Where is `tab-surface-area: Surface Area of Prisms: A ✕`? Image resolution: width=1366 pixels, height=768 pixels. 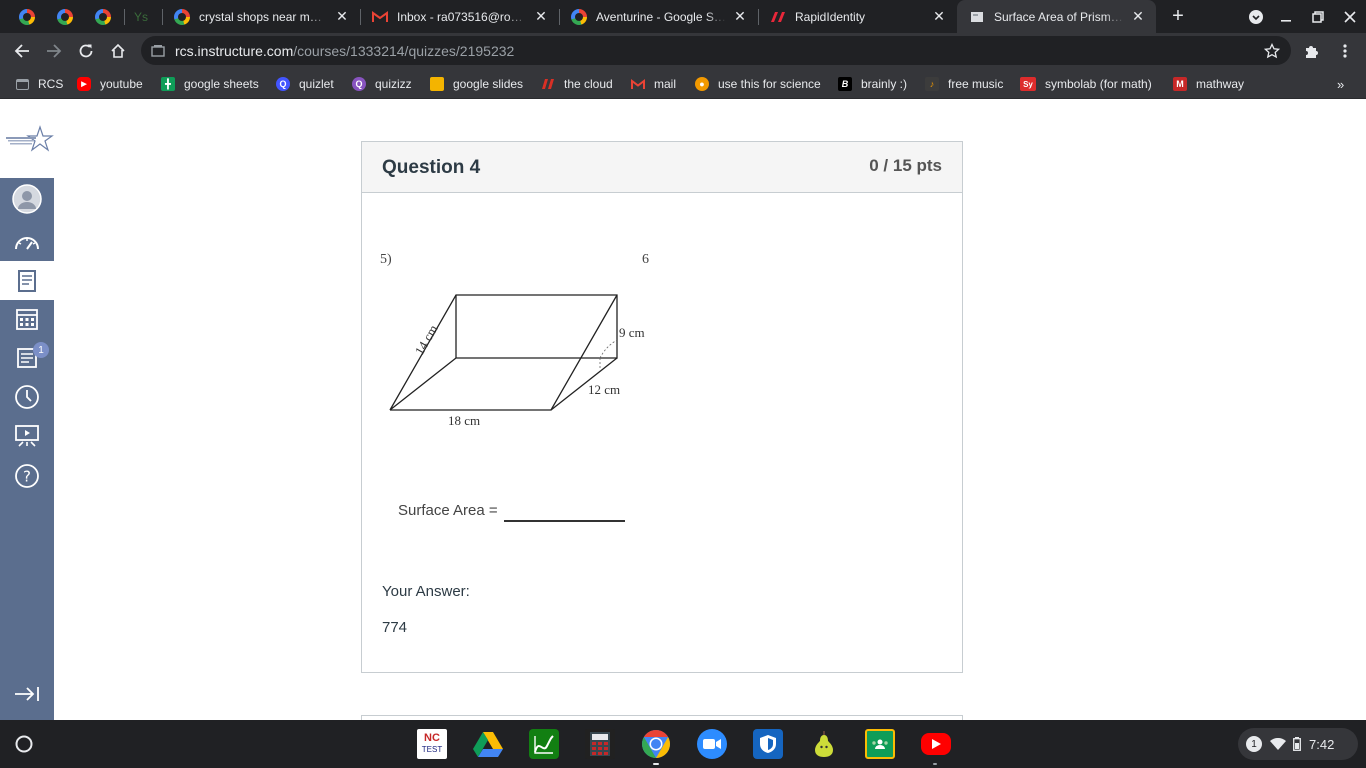 tab-surface-area: Surface Area of Prisms: A ✕ is located at coordinates (1056, 16).